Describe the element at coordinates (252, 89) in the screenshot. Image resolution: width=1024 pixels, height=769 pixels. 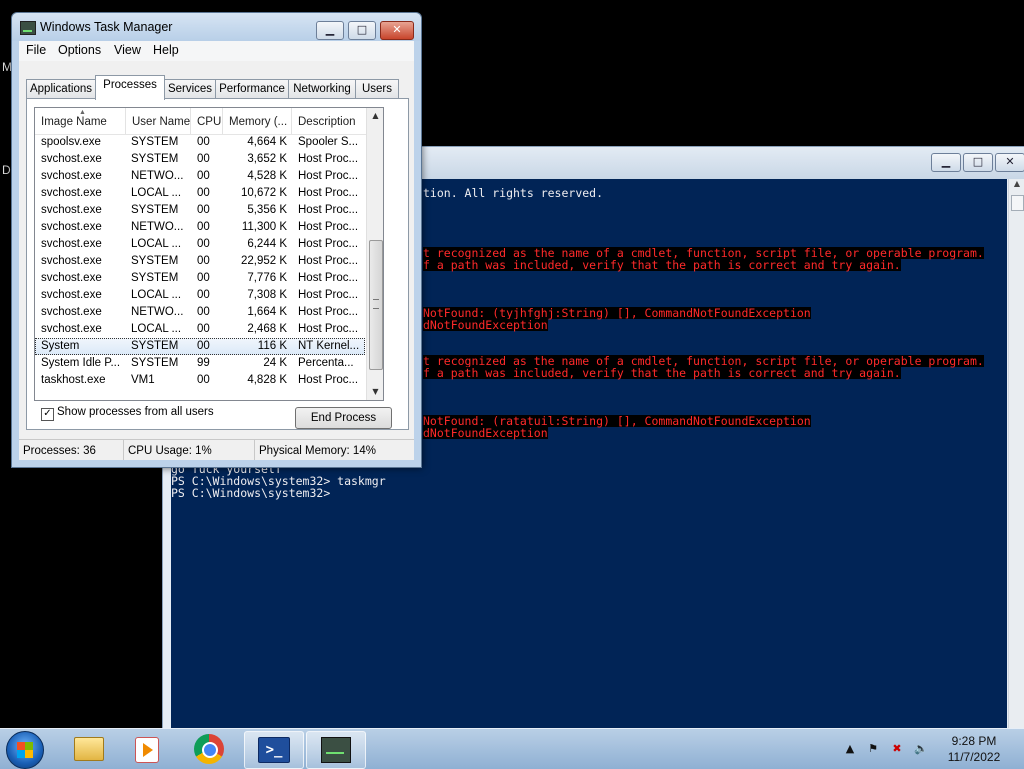
I see `tab-performance: Performance` at that location.